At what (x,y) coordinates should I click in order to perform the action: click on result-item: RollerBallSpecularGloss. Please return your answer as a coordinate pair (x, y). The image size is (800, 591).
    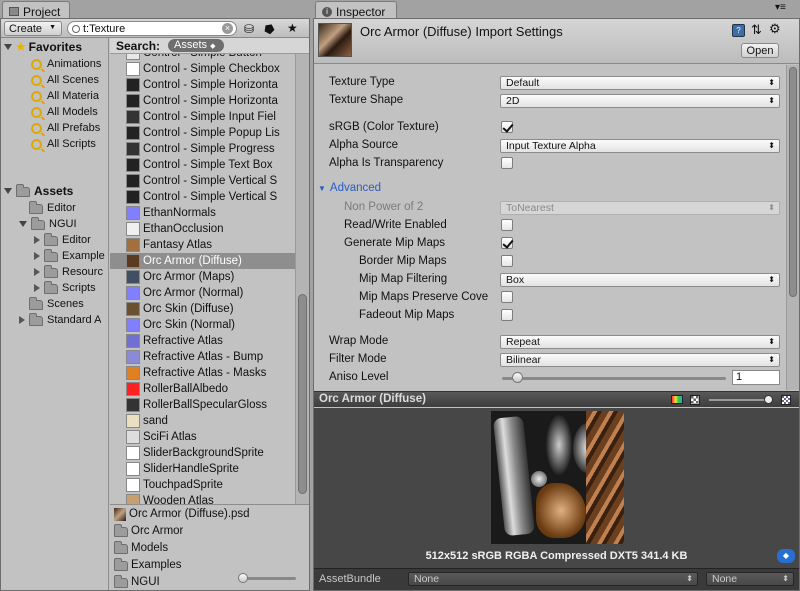
    Looking at the image, I should click on (202, 405).